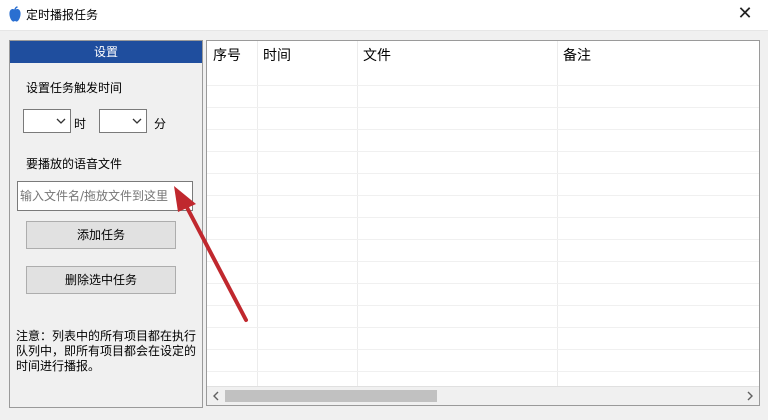  What do you see at coordinates (74, 164) in the screenshot?
I see `voice-file-label: 要播放的语音文件` at bounding box center [74, 164].